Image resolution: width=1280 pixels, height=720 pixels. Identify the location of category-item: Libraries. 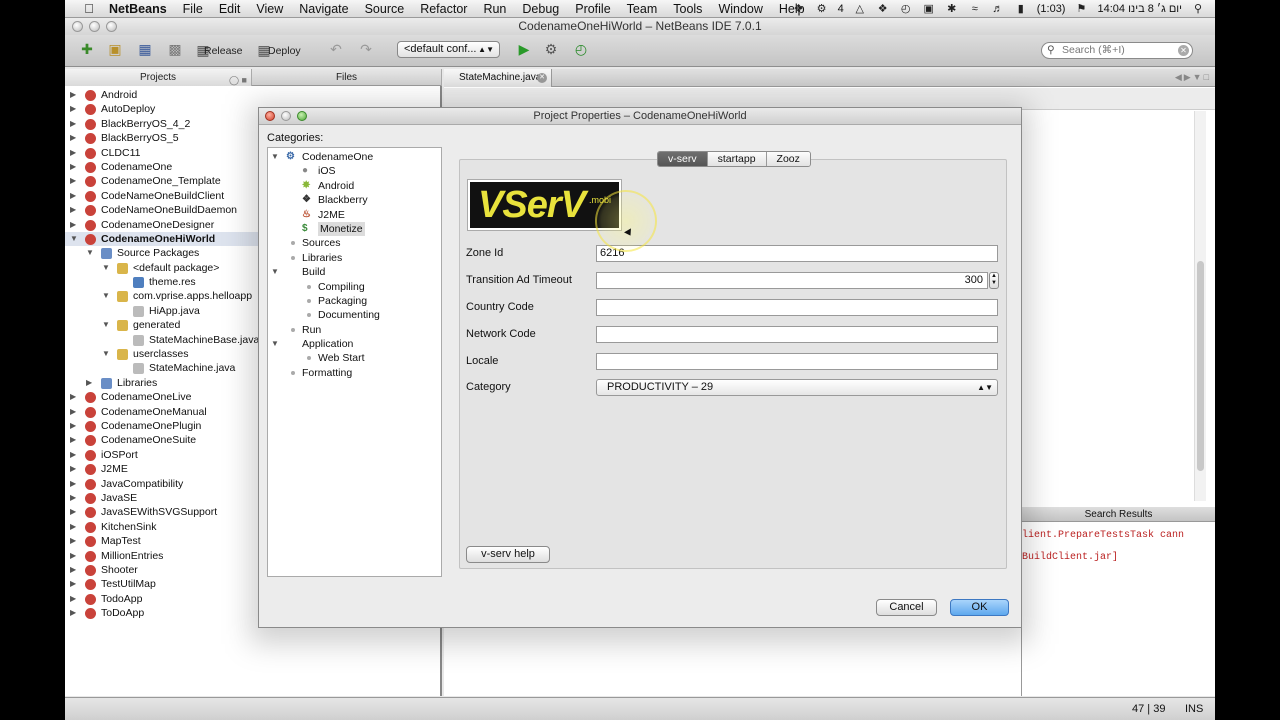
(354, 258).